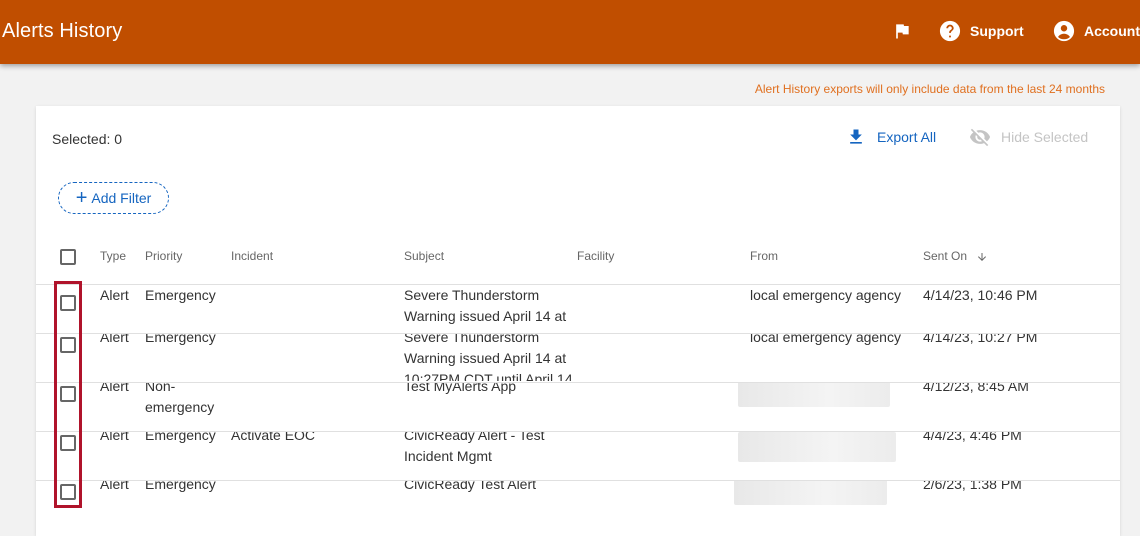  Describe the element at coordinates (980, 339) in the screenshot. I see `cell-sent-on: 4/14/23, 10:27 PM` at that location.